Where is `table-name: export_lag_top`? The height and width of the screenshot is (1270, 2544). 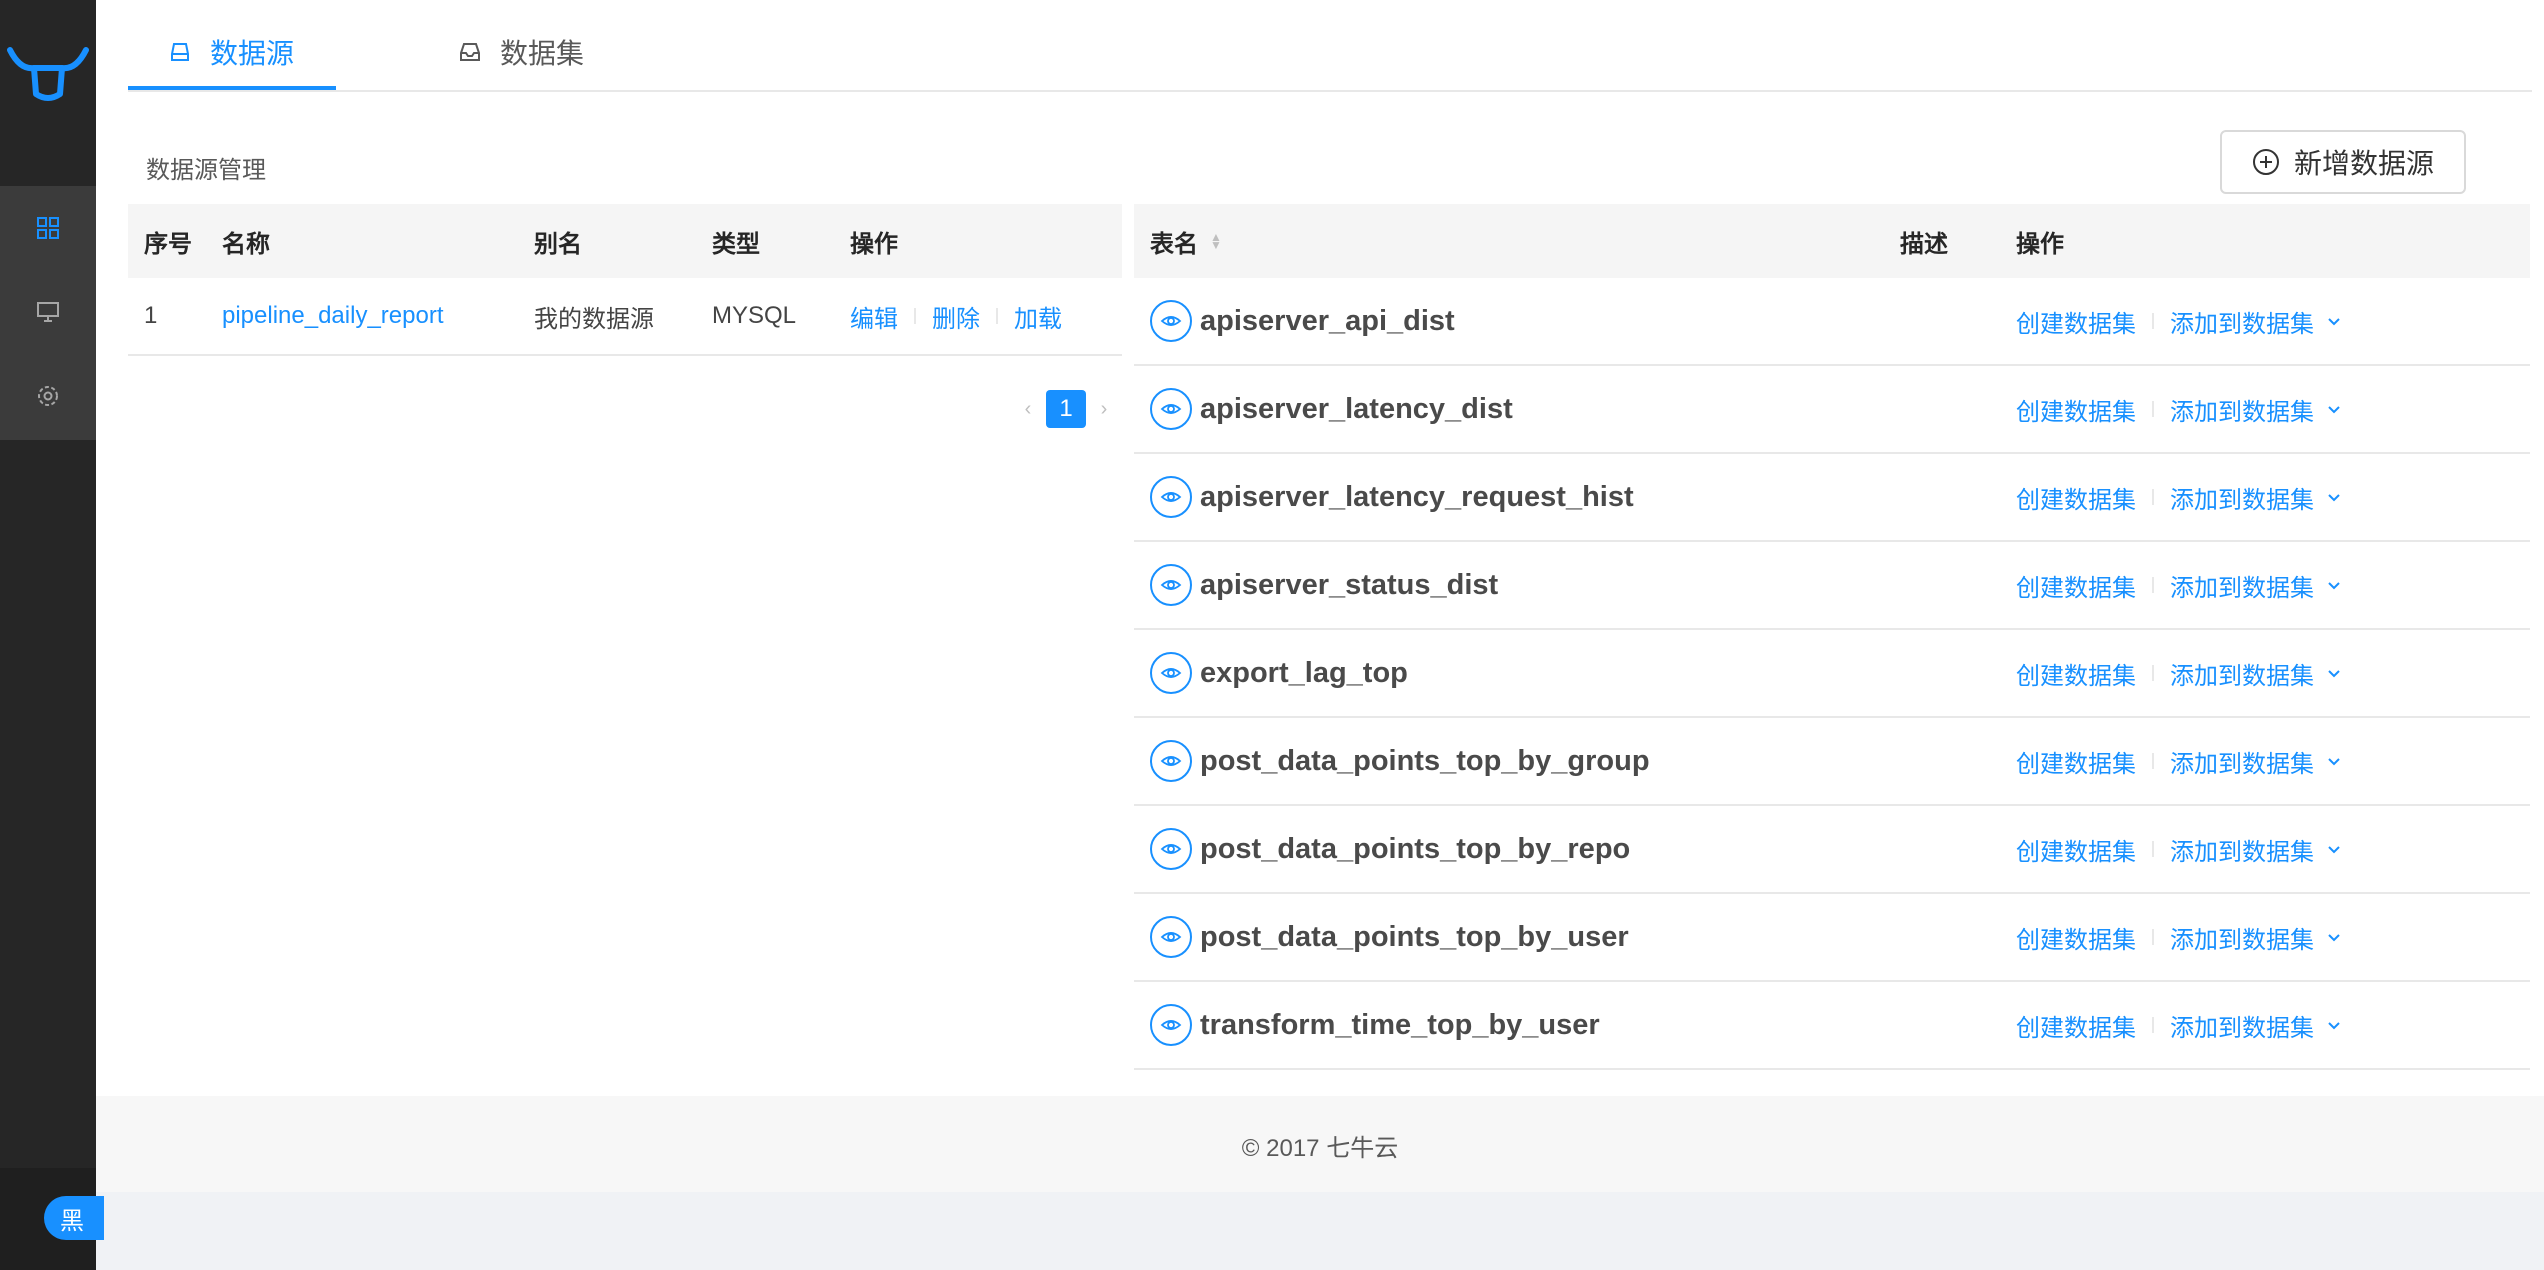 table-name: export_lag_top is located at coordinates (1304, 672).